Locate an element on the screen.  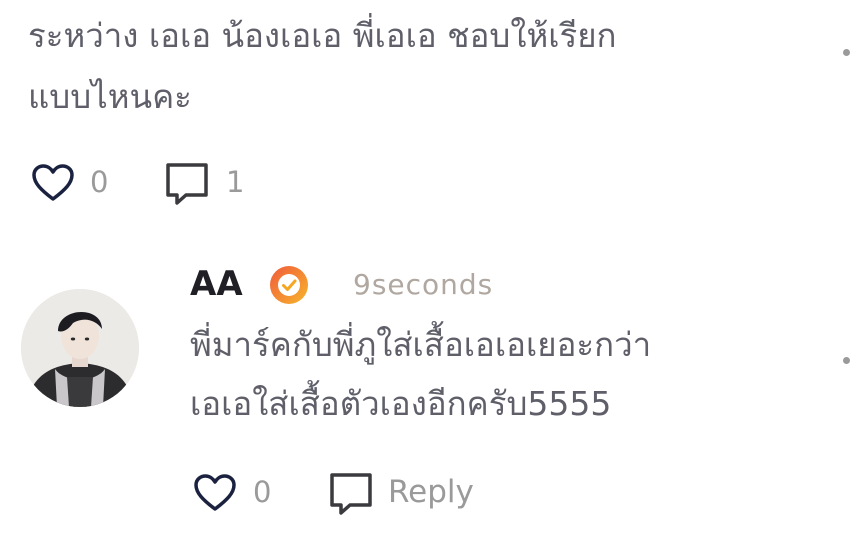
reply-count: 1 is located at coordinates (235, 182).